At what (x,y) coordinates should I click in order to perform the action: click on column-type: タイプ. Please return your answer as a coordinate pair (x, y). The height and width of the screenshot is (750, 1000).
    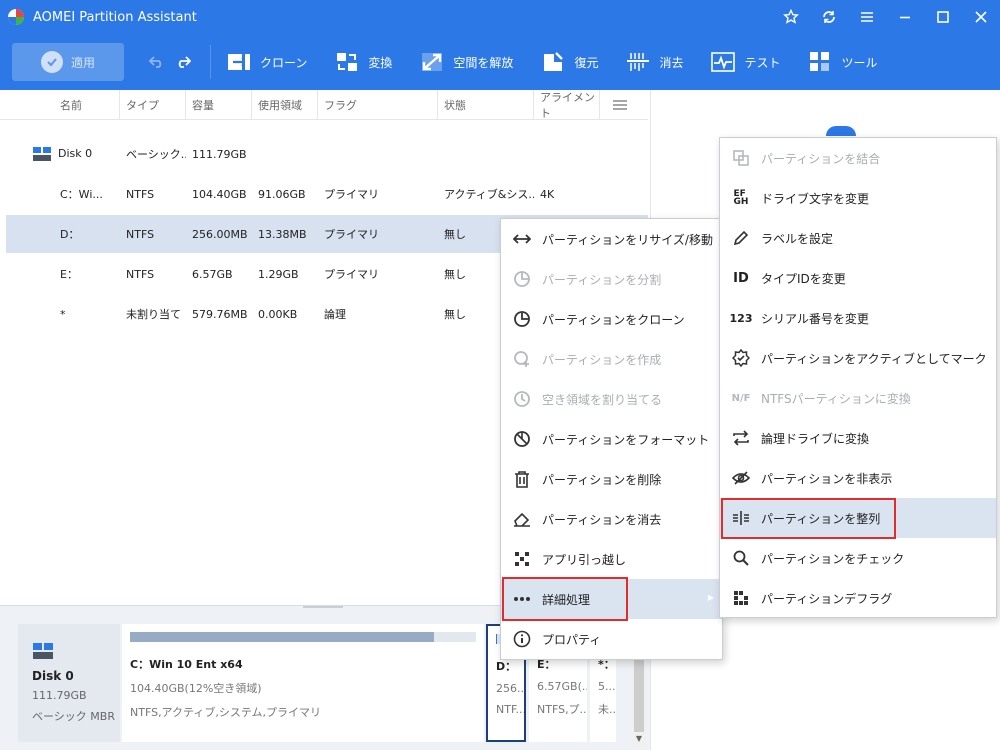
    Looking at the image, I should click on (153, 104).